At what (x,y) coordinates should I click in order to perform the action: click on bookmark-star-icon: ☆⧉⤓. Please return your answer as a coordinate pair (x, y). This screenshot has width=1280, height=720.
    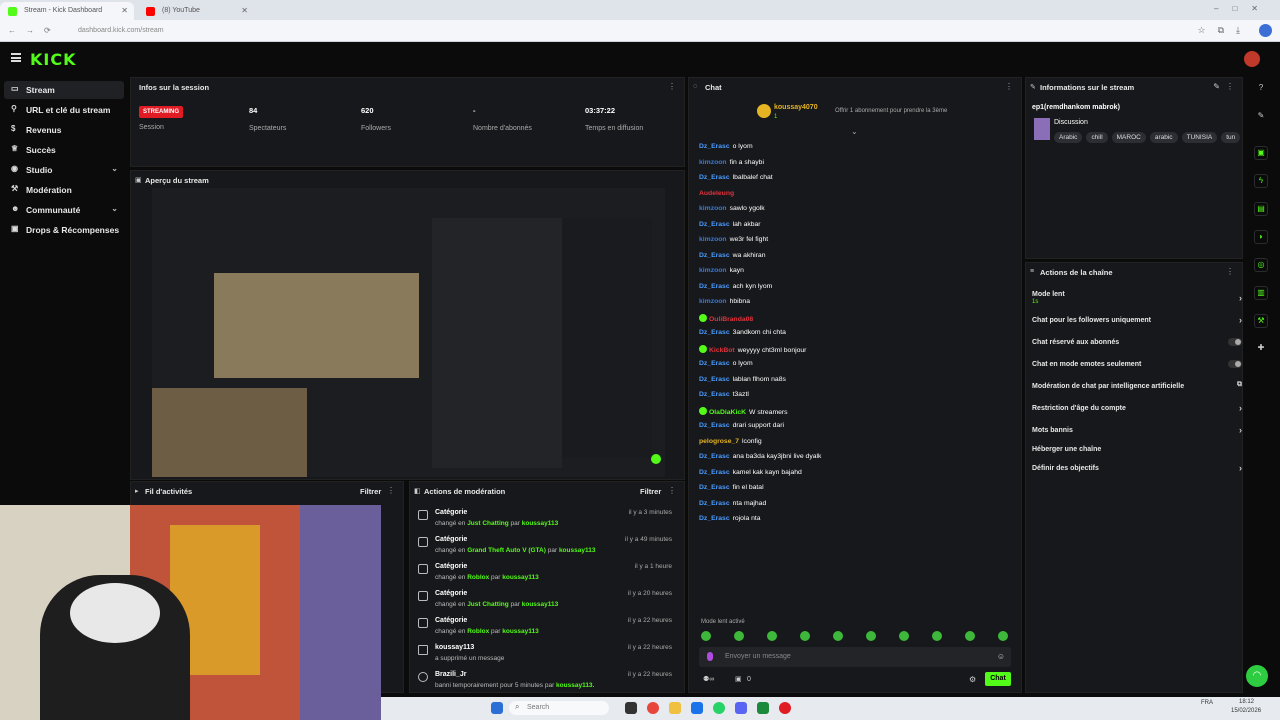
    Looking at the image, I should click on (1225, 30).